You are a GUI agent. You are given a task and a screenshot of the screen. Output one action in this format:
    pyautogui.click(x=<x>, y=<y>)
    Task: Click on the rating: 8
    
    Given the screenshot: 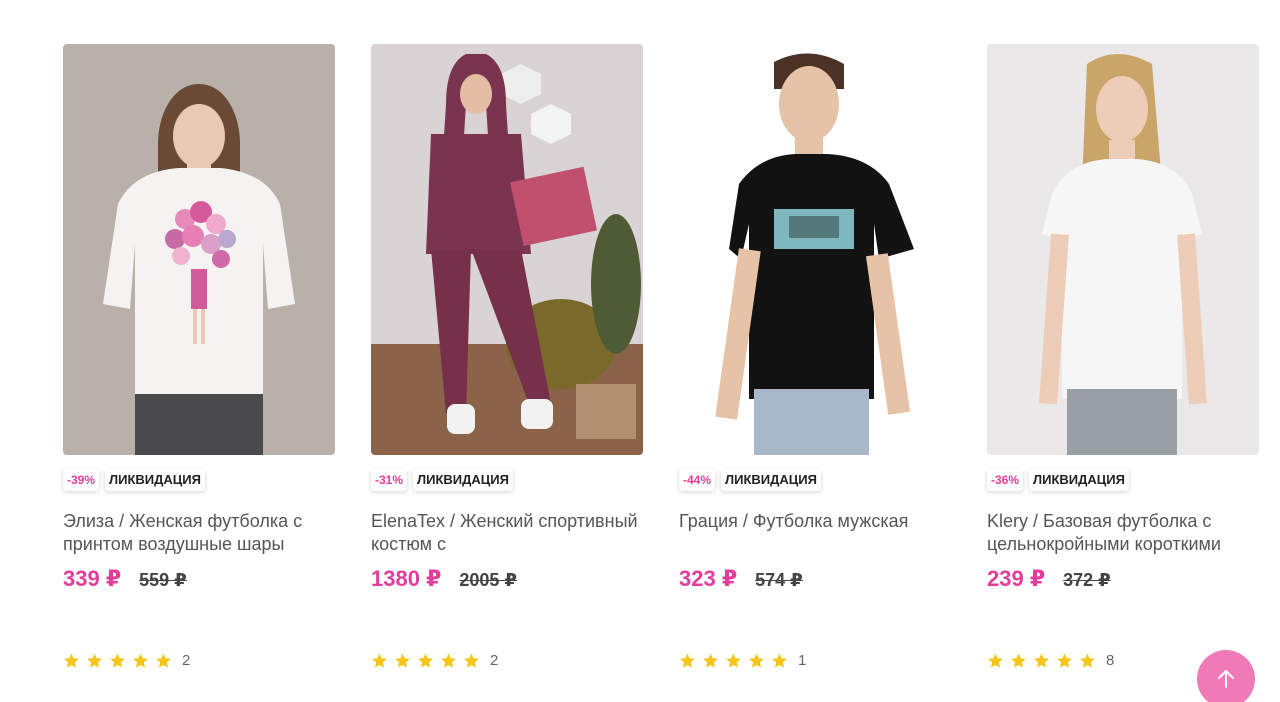 What is the action you would take?
    pyautogui.click(x=1050, y=660)
    